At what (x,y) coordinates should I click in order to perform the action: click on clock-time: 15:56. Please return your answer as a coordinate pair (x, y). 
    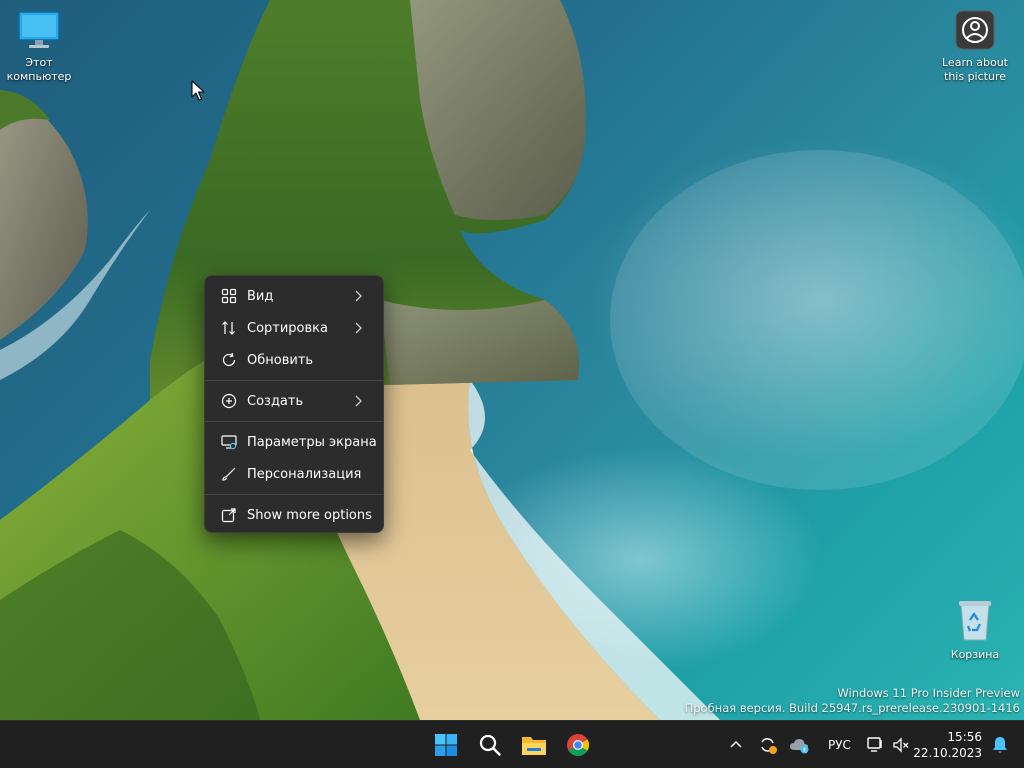
    Looking at the image, I should click on (964, 737).